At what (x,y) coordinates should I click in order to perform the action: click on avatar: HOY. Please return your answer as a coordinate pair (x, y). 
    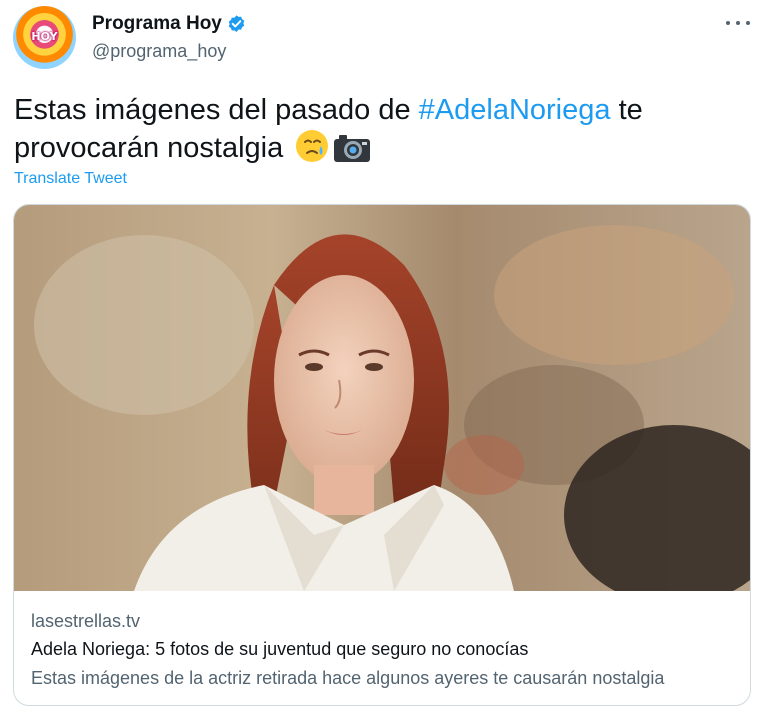
    Looking at the image, I should click on (44, 37).